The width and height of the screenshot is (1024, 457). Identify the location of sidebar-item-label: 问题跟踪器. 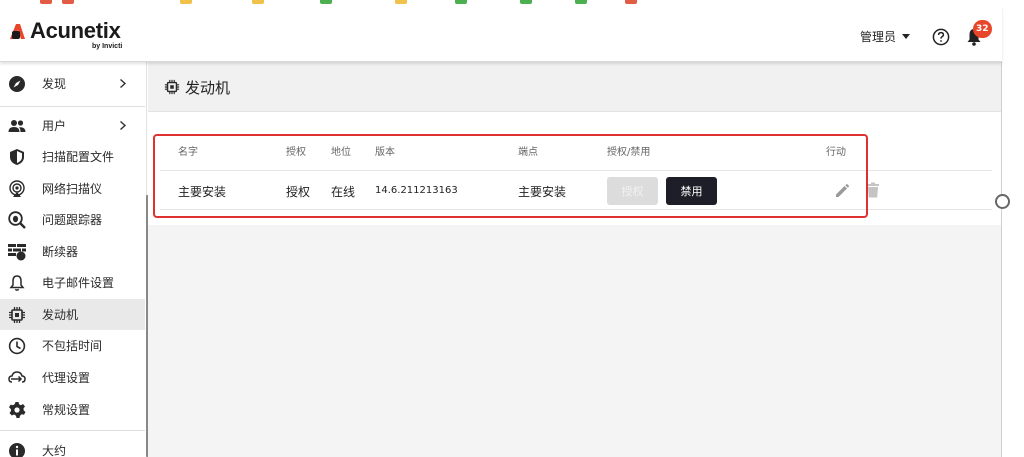
(72, 220).